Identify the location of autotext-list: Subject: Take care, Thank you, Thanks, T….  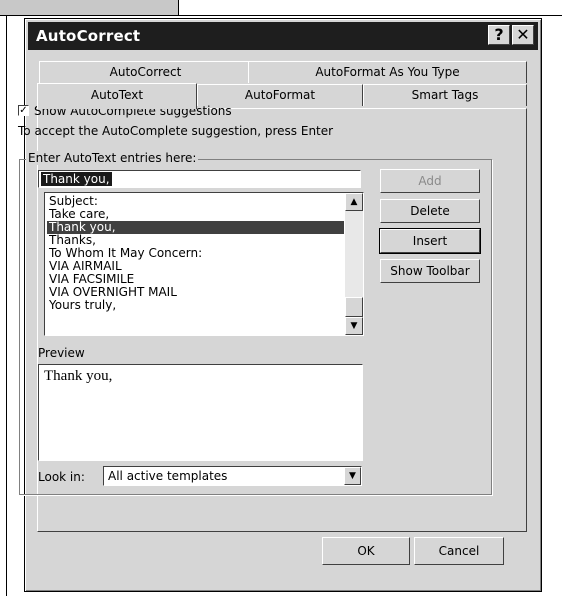
(204, 264).